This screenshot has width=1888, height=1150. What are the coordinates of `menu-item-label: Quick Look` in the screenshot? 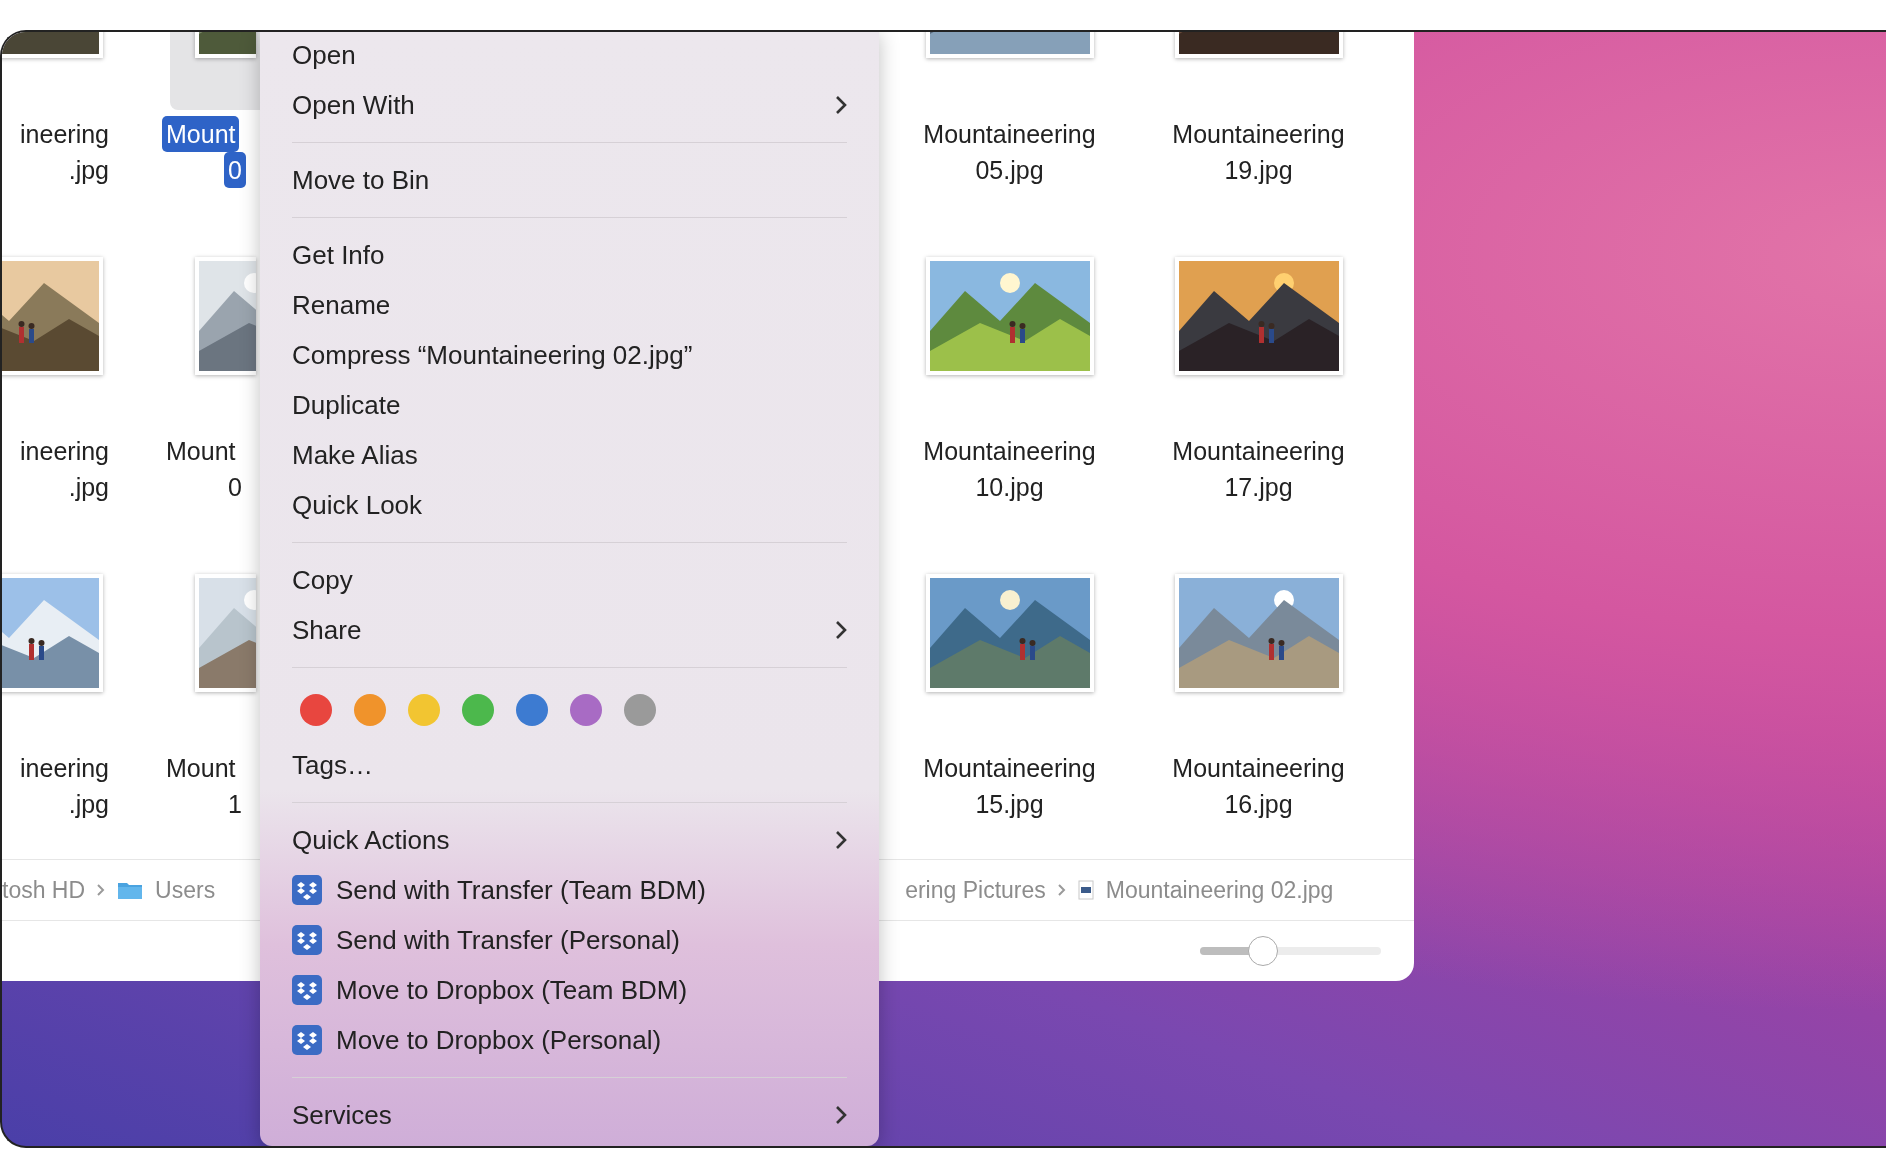 It's located at (357, 505).